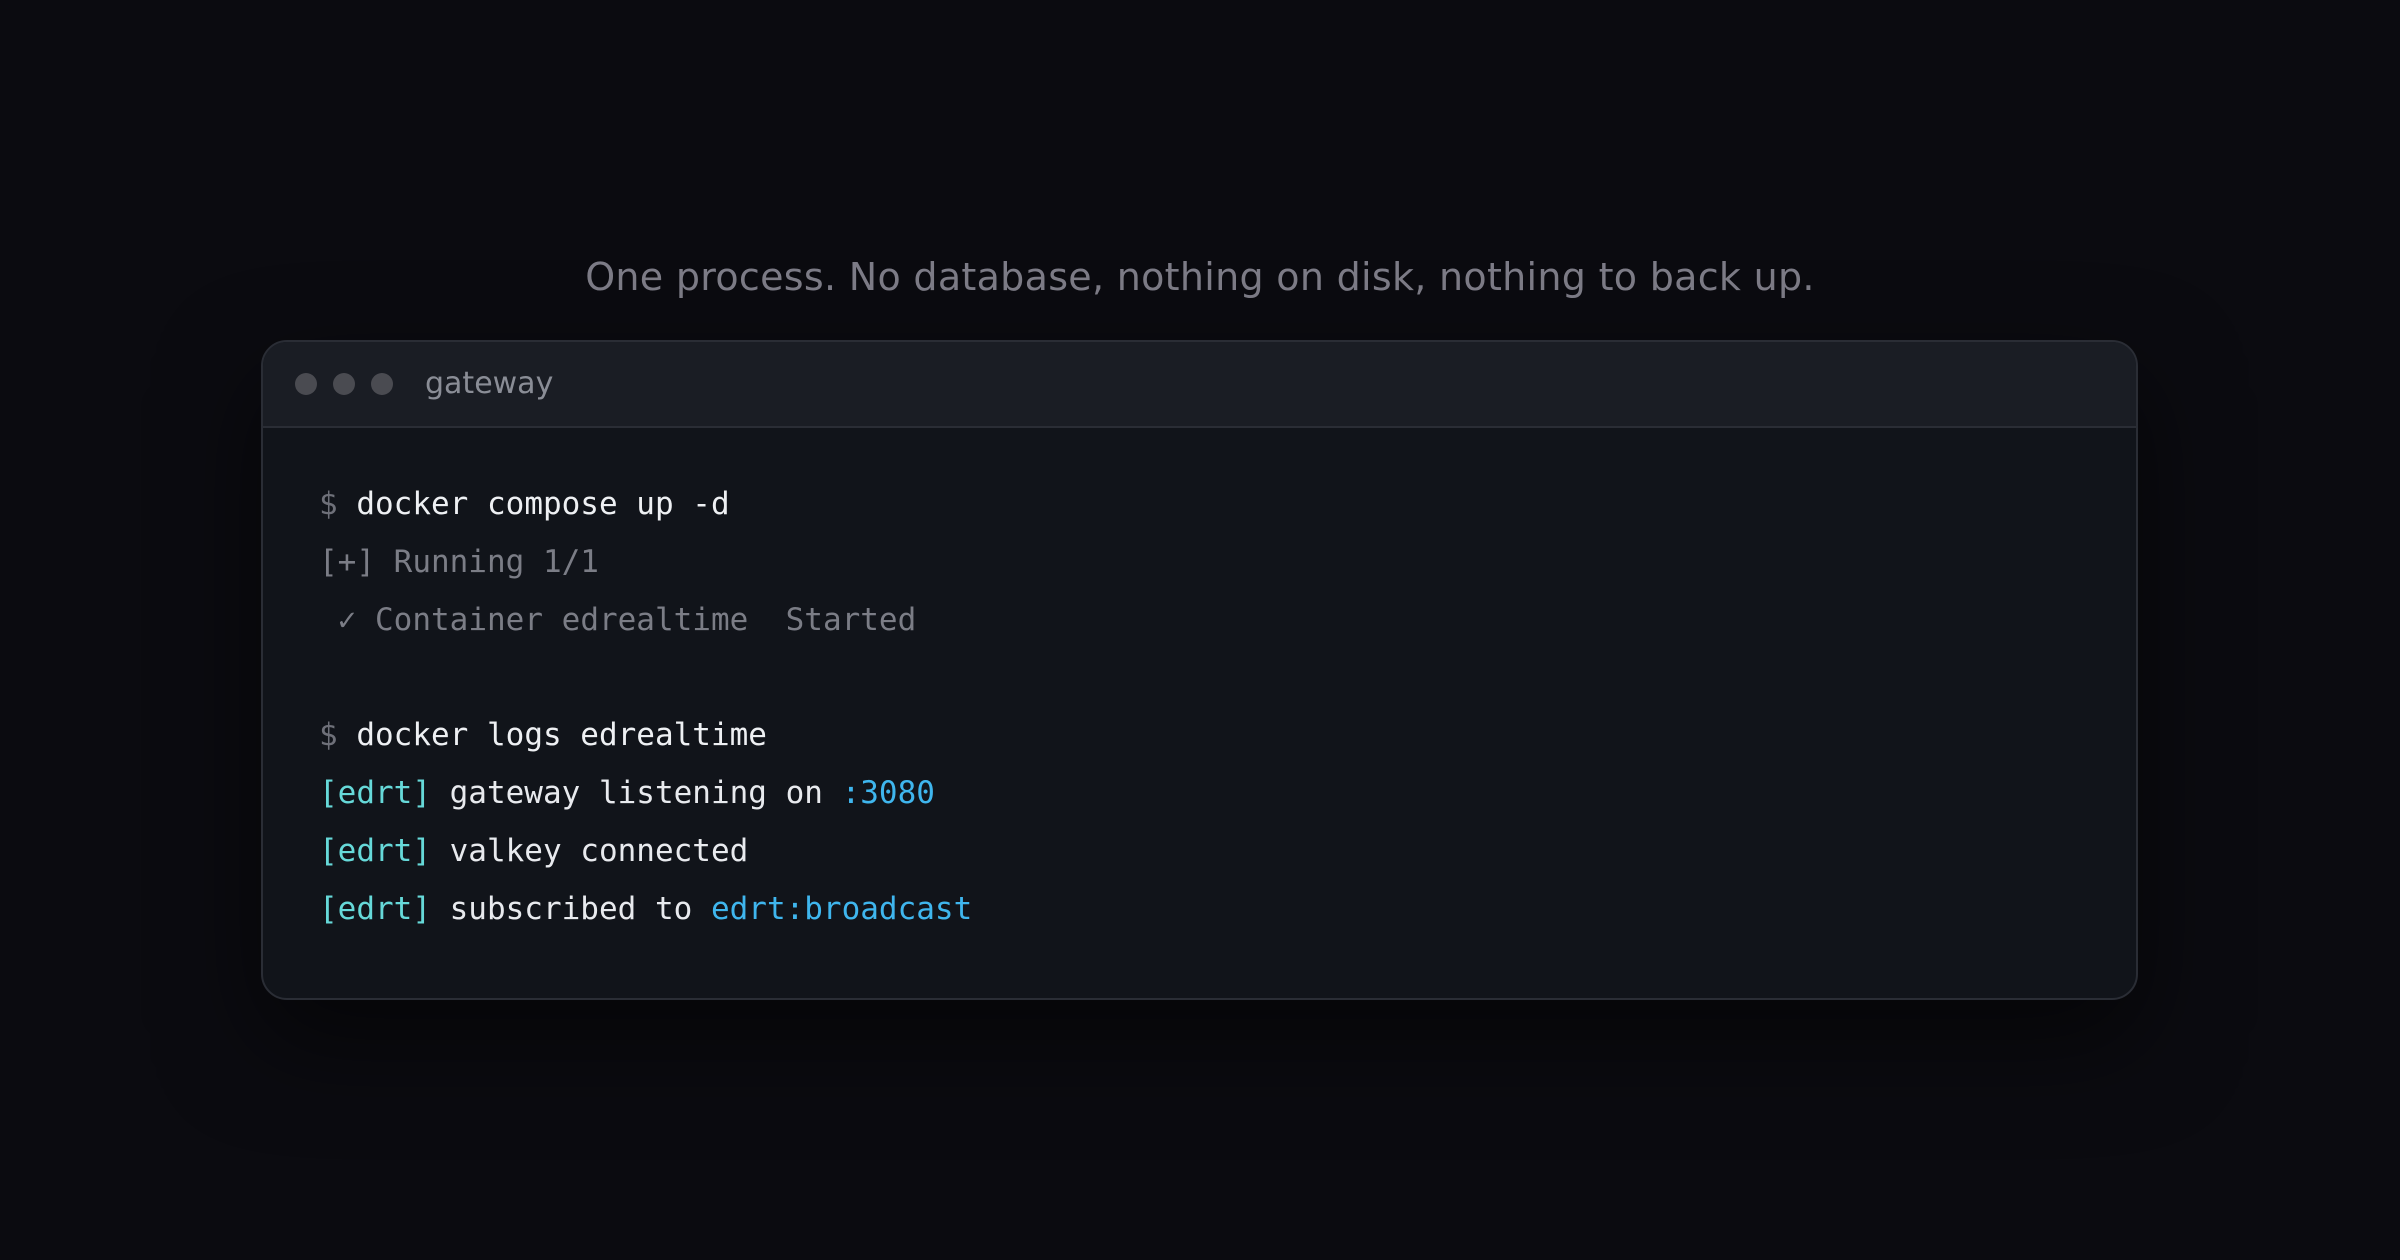 The width and height of the screenshot is (2400, 1260). I want to click on command-text: docker logs edrealtime, so click(561, 735).